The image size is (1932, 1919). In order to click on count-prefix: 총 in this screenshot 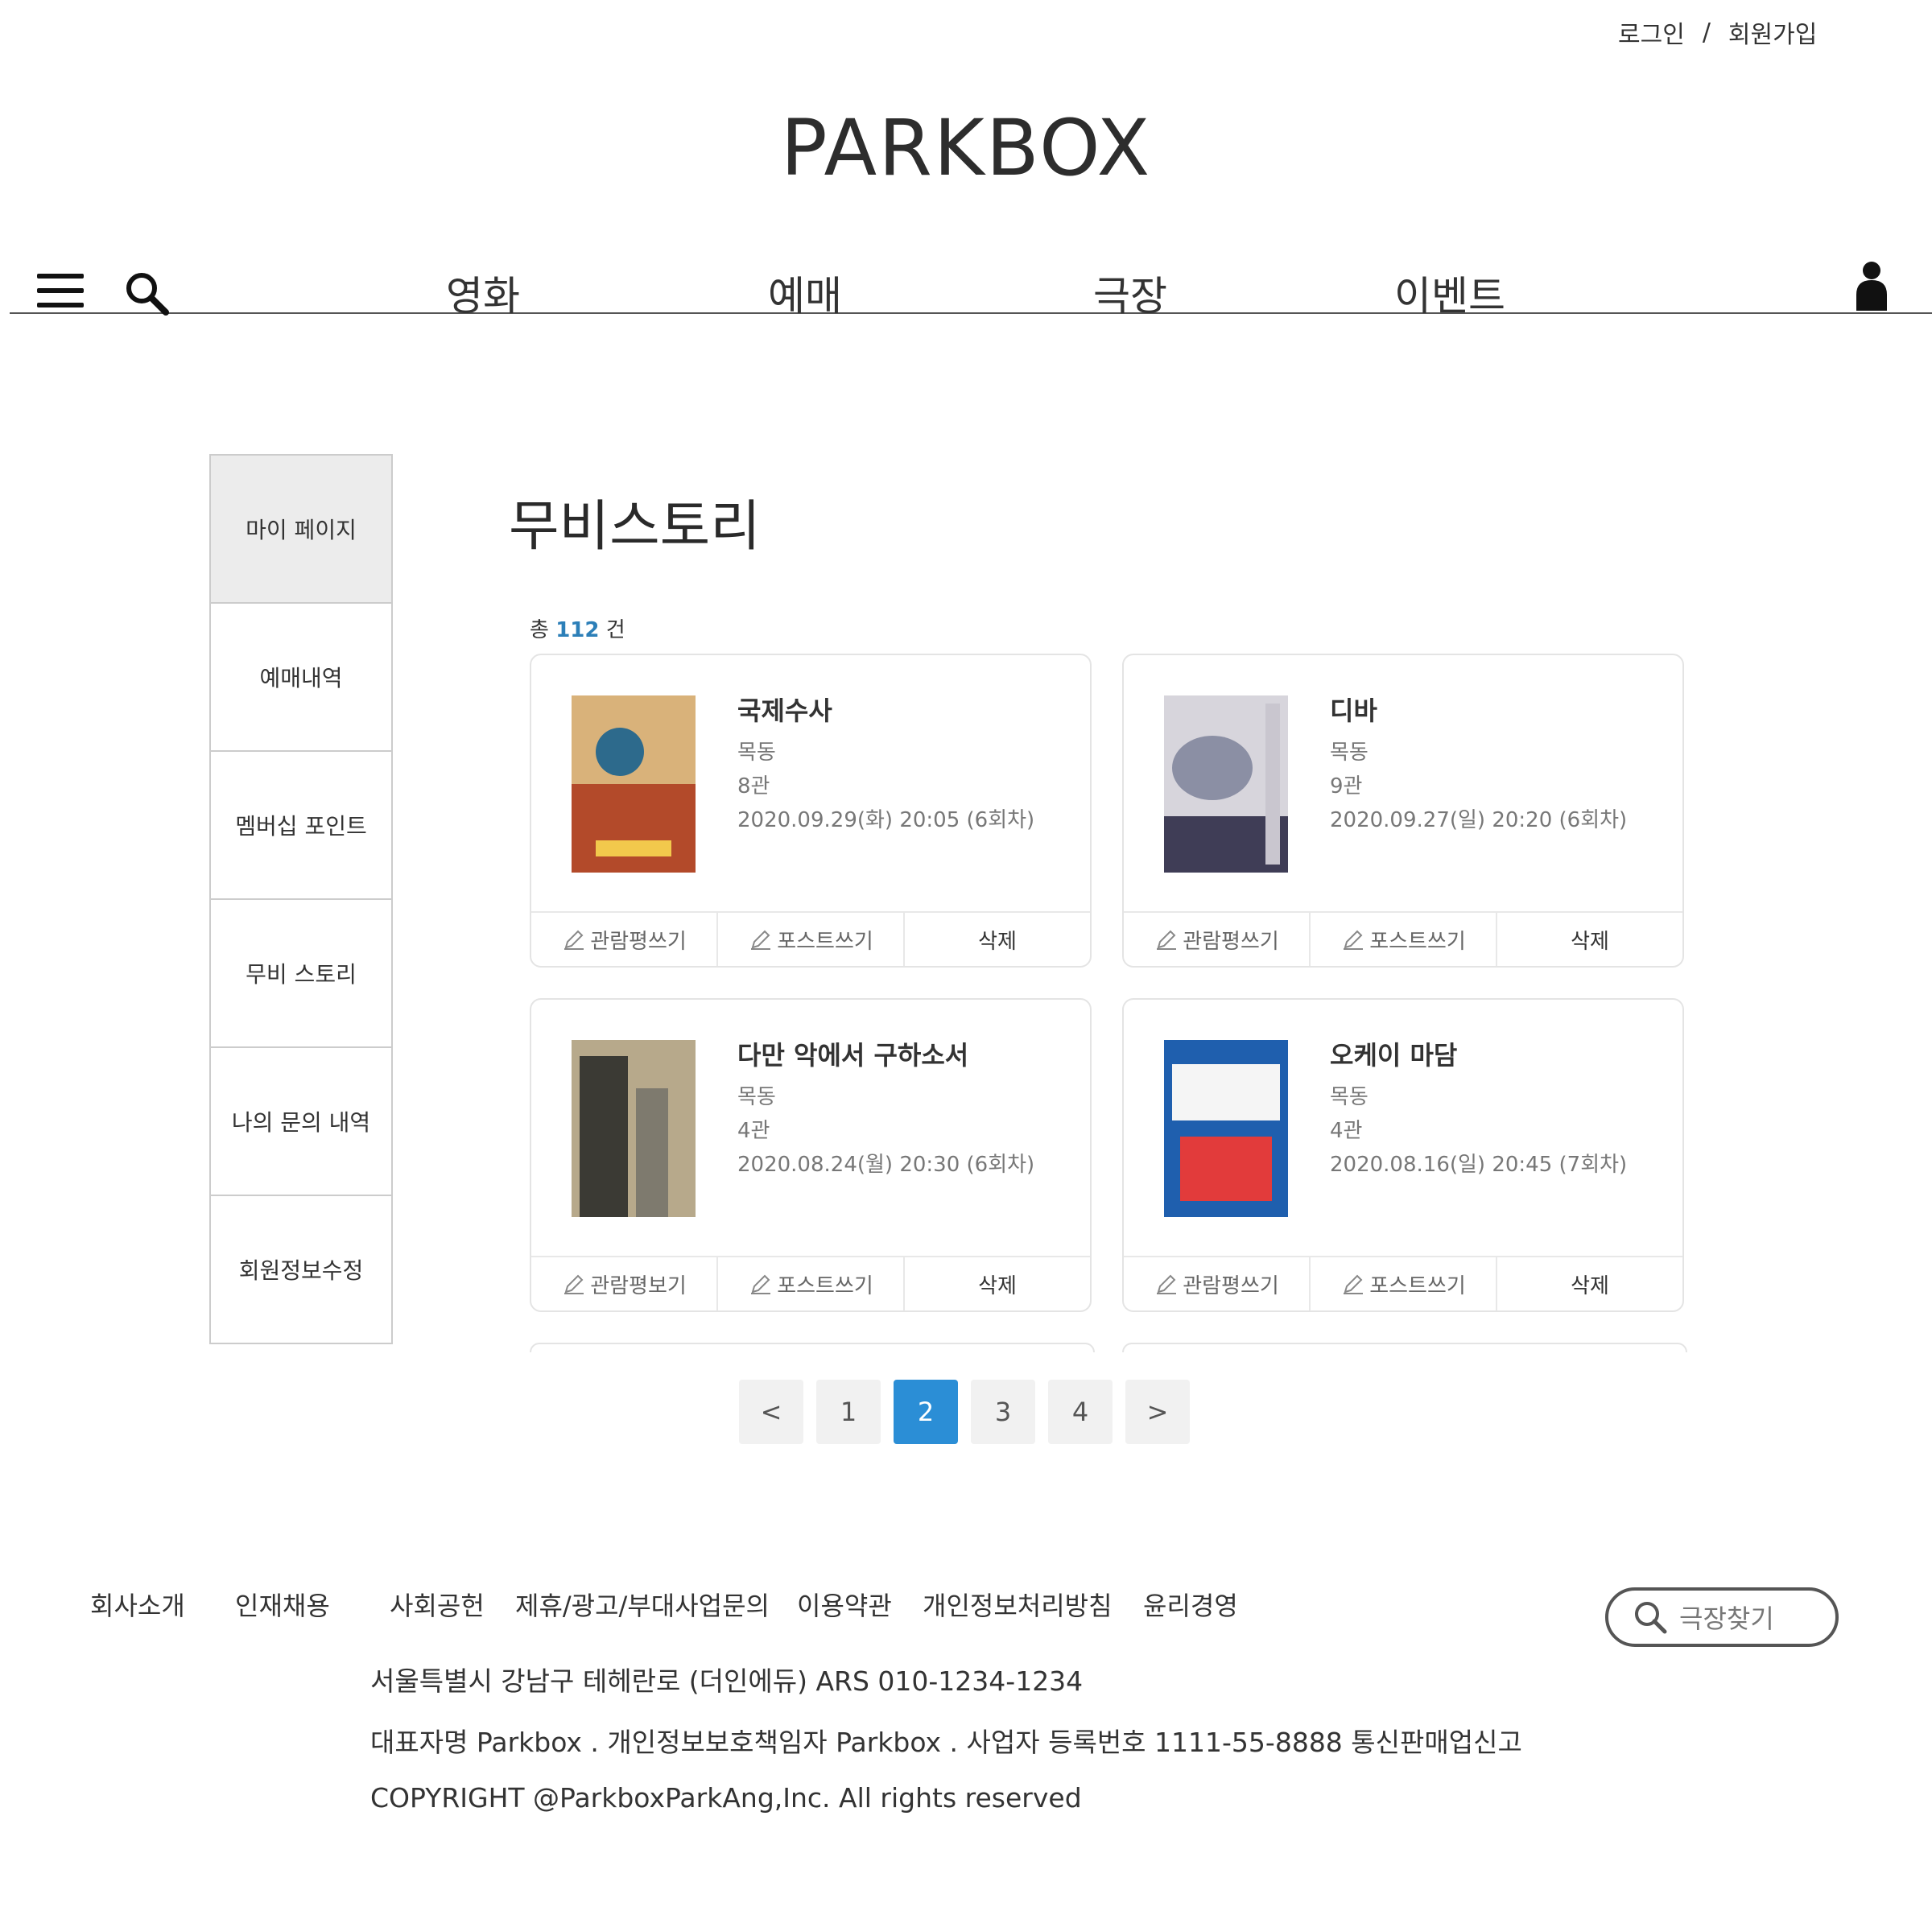, I will do `click(539, 630)`.